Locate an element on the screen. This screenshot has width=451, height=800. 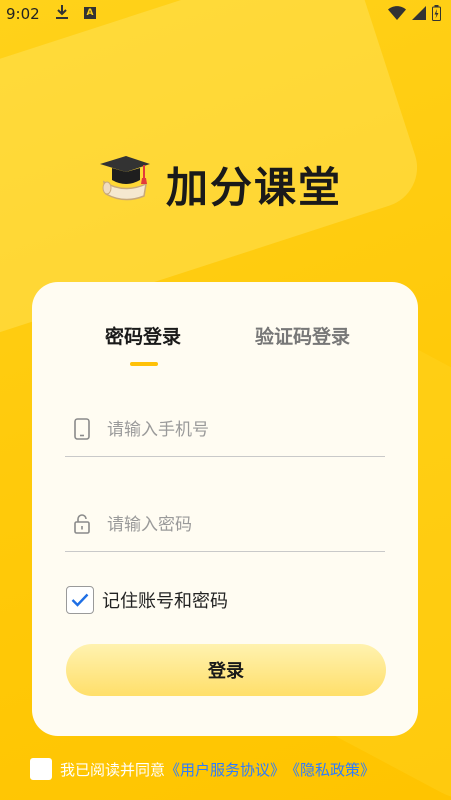
remember-option: 记住账号和密码 is located at coordinates (147, 600).